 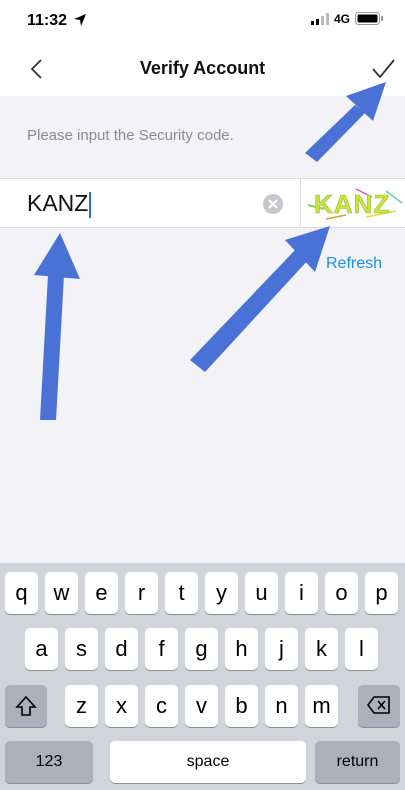 I want to click on shift-icon, so click(x=26, y=705).